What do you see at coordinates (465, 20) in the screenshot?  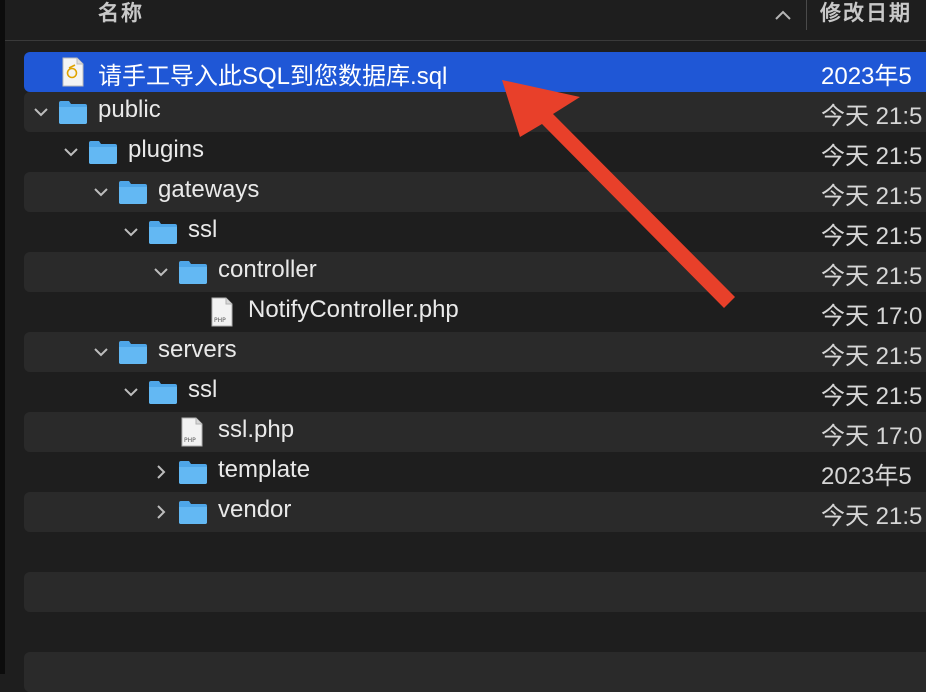 I see `column-header: 名称 修改日期` at bounding box center [465, 20].